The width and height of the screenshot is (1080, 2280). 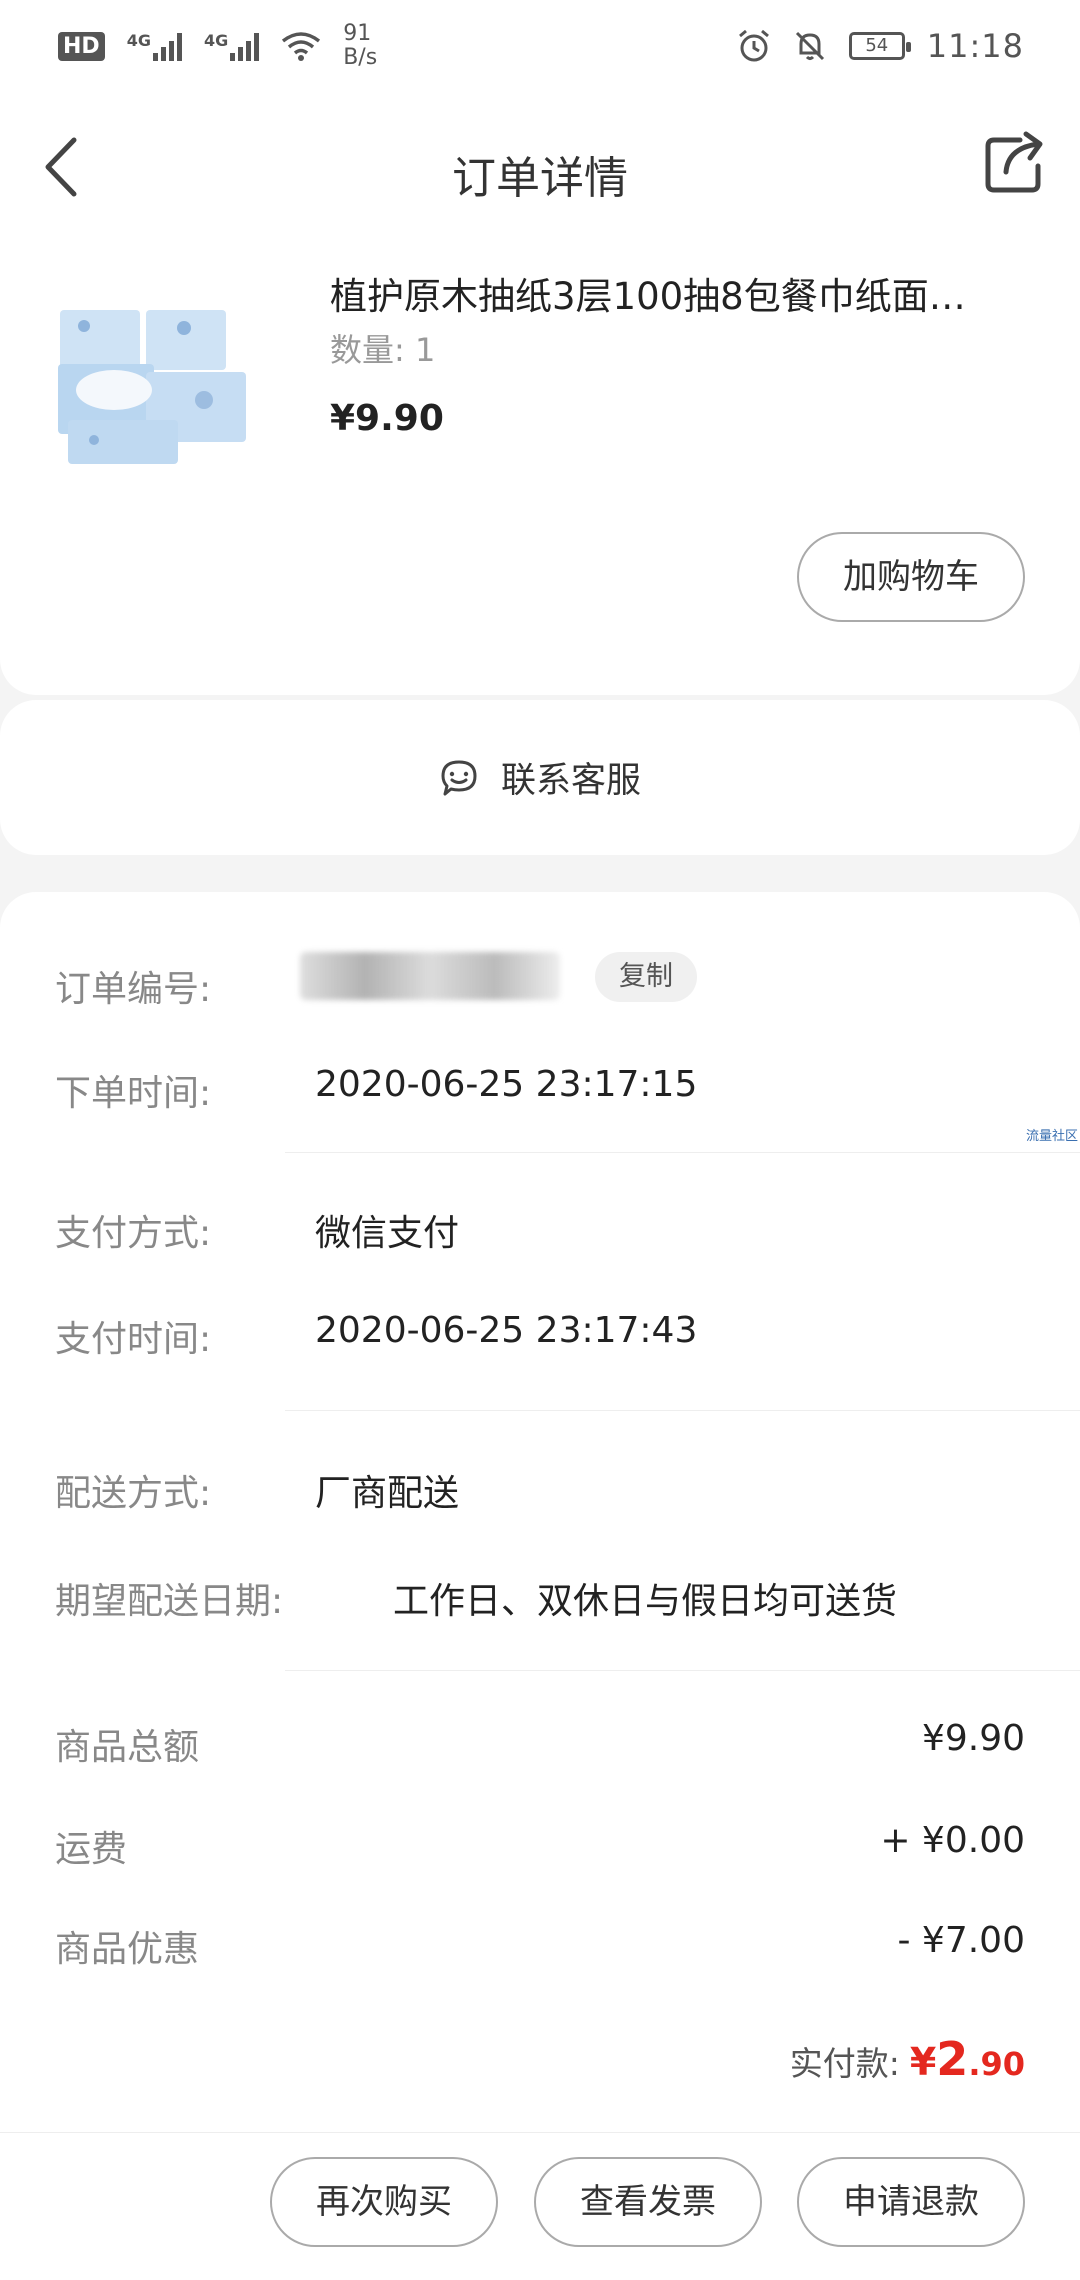 What do you see at coordinates (133, 1493) in the screenshot?
I see `delivery-method-label: 配送方式:` at bounding box center [133, 1493].